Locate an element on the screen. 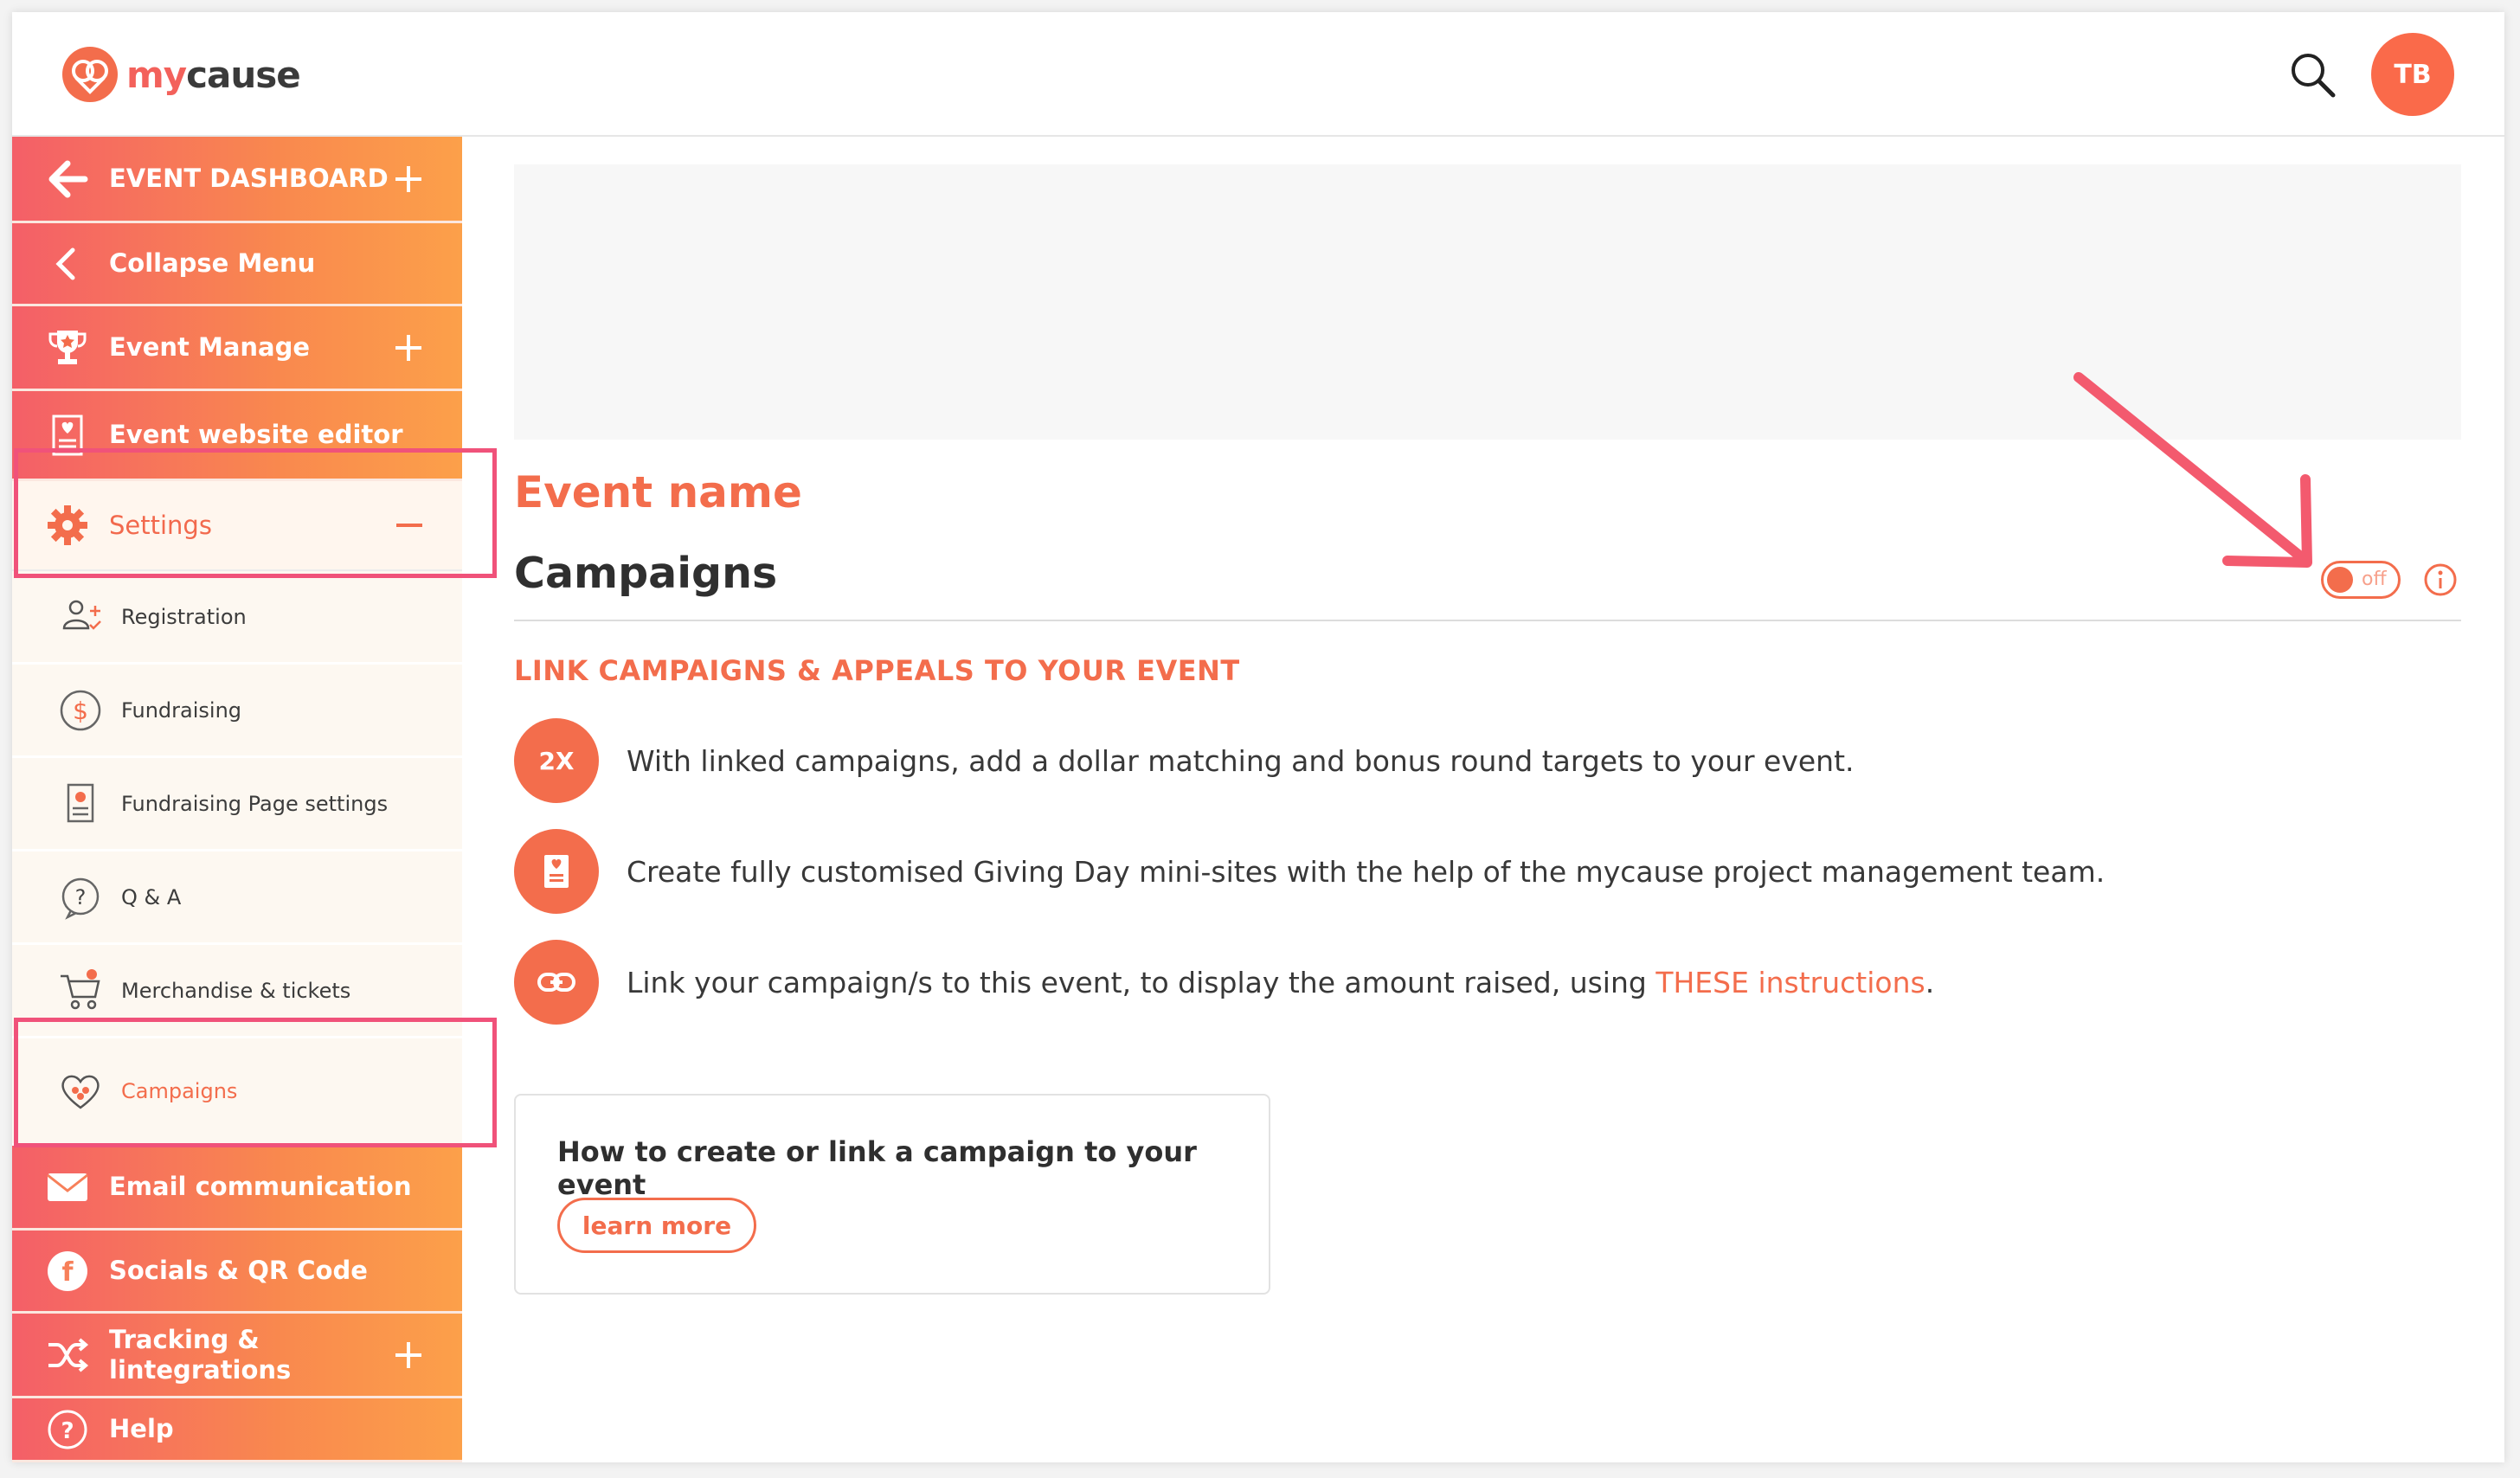 This screenshot has height=1478, width=2520. sidebar-item-label: EVENT DASHBOARD is located at coordinates (249, 179).